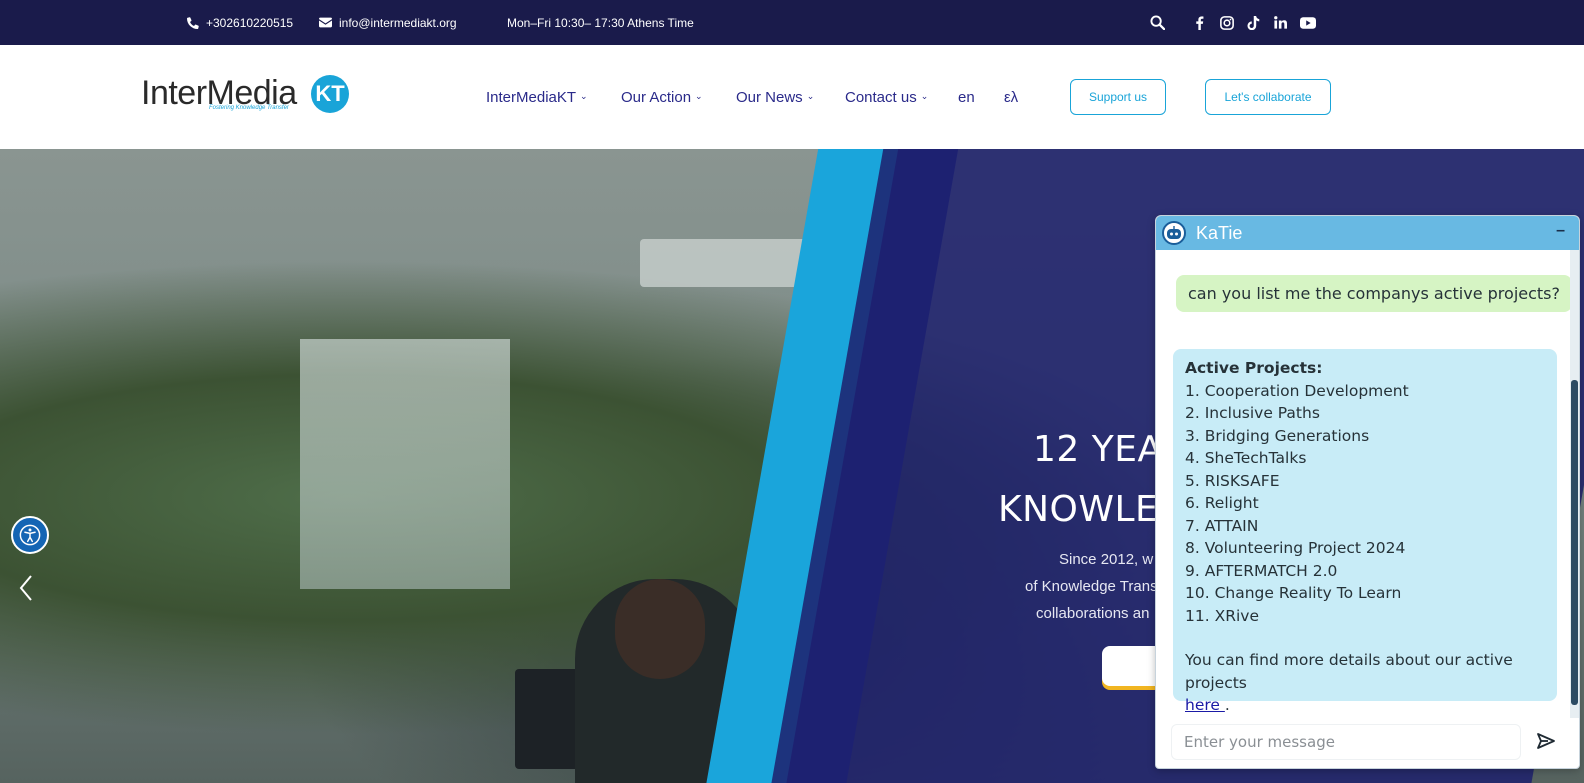  What do you see at coordinates (1118, 97) in the screenshot?
I see `support-us-button: Support us` at bounding box center [1118, 97].